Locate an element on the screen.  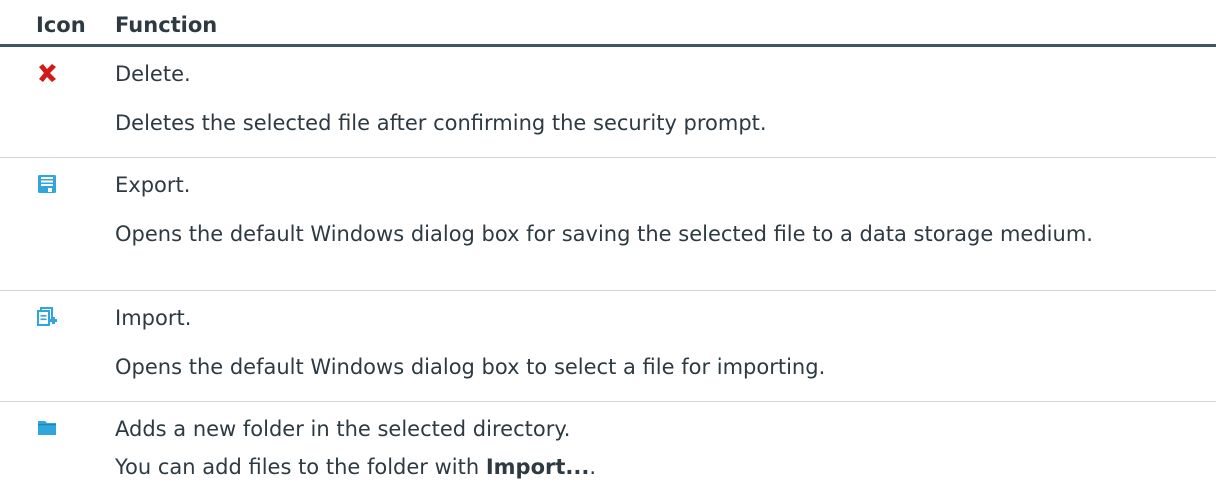
row-title: Delete. is located at coordinates (153, 74).